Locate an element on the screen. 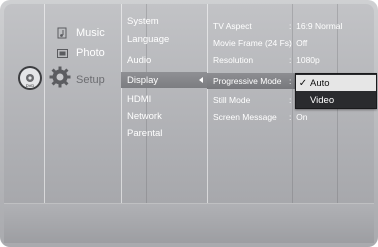  setting-value-resolution: : 1080p is located at coordinates (304, 60).